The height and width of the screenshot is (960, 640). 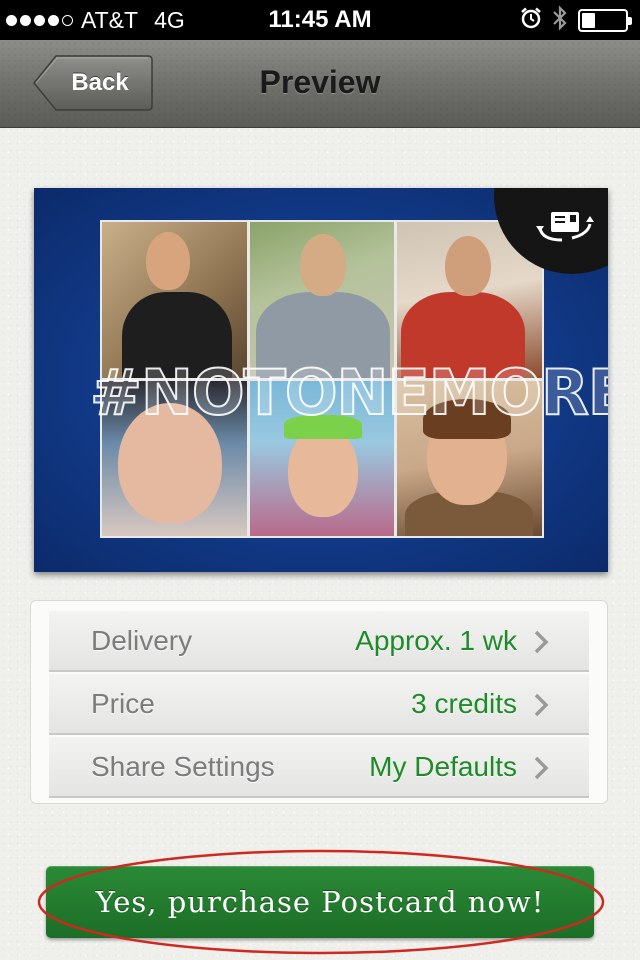 What do you see at coordinates (436, 640) in the screenshot?
I see `delivery-value: Approx. 1 wk` at bounding box center [436, 640].